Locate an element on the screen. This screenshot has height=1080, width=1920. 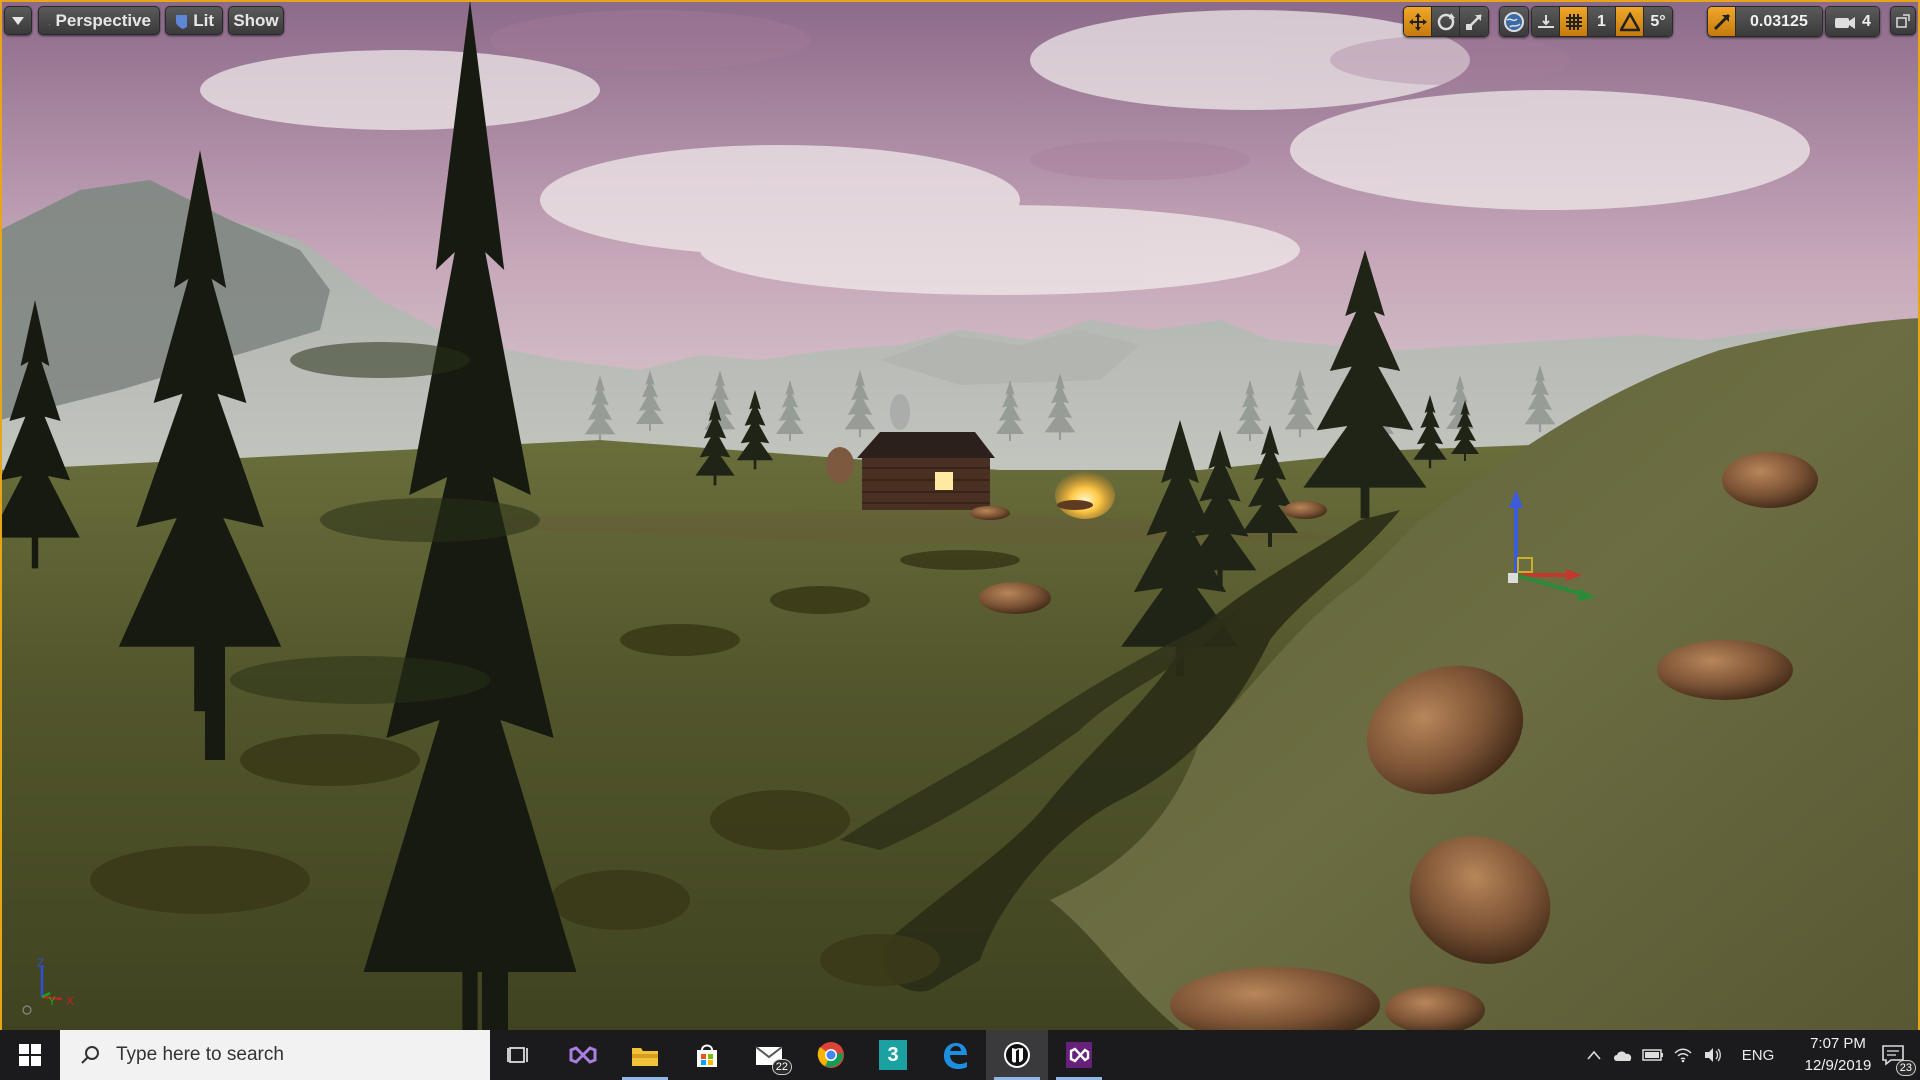
viewport-options-button is located at coordinates (18, 20).